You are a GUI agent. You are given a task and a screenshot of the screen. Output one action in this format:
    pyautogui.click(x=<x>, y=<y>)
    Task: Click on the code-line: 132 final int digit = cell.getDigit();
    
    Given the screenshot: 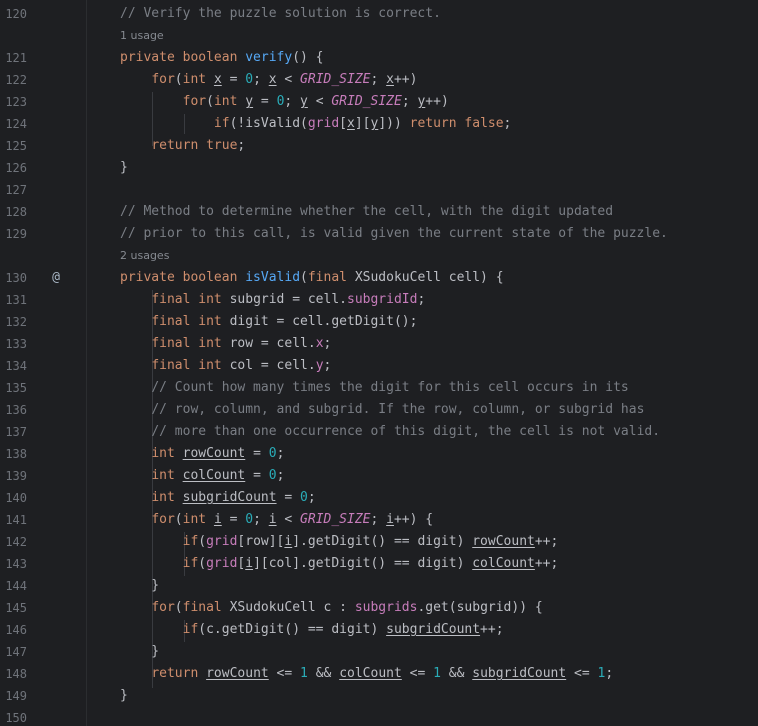 What is the action you would take?
    pyautogui.click(x=379, y=322)
    